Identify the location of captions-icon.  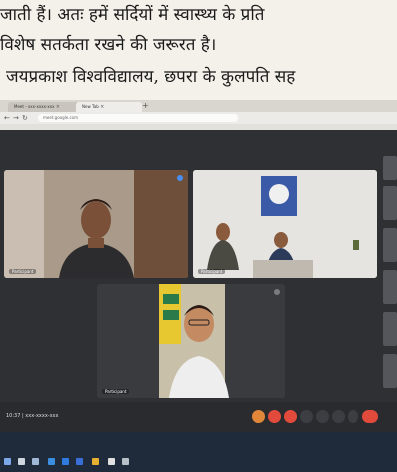
(306, 416).